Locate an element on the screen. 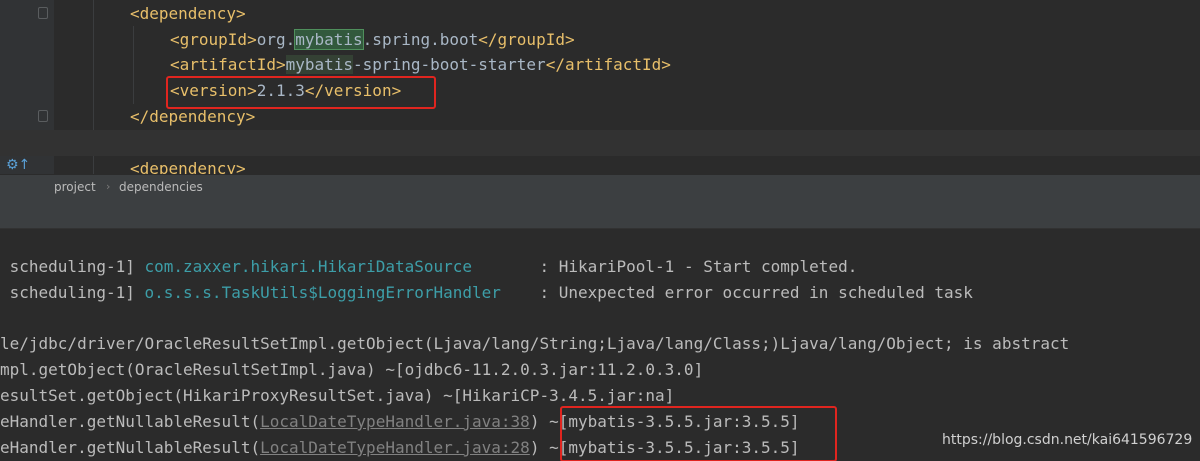 The image size is (1200, 461). breadcrumb-item-dependencies: dependencies is located at coordinates (161, 187).